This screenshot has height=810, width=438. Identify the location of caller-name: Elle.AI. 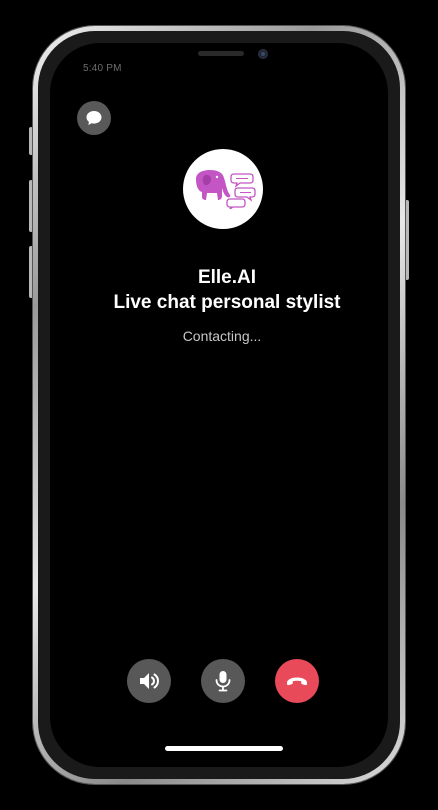
(227, 277).